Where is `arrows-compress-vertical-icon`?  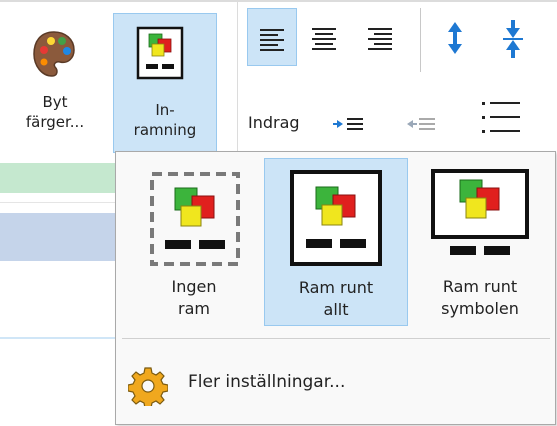
arrows-compress-vertical-icon is located at coordinates (513, 39).